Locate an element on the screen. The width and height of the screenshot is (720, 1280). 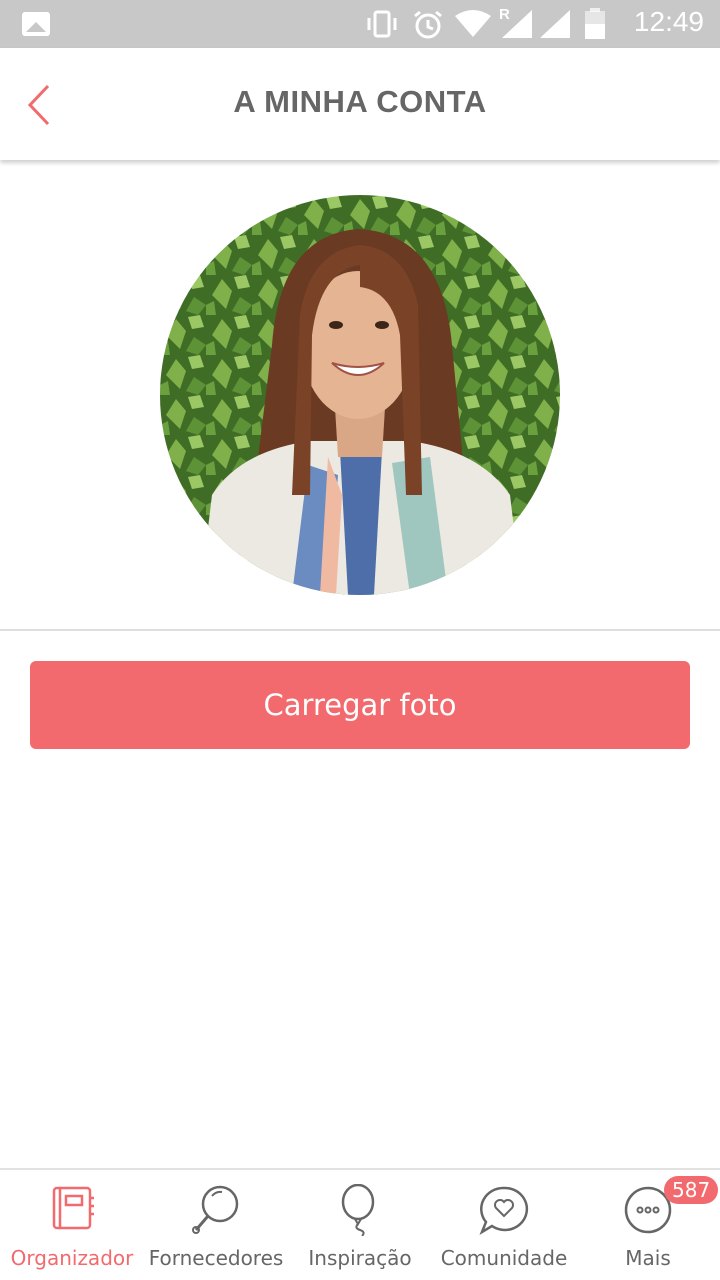
wifi-icon is located at coordinates (473, 23).